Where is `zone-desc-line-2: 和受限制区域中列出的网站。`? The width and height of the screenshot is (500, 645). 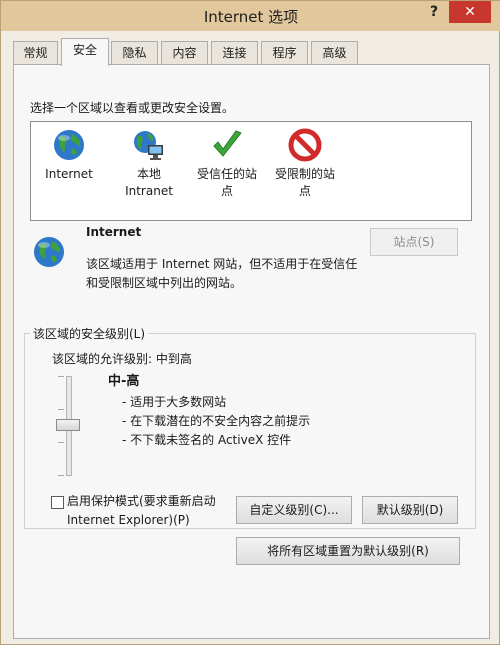 zone-desc-line-2: 和受限制区域中列出的网站。 is located at coordinates (164, 283).